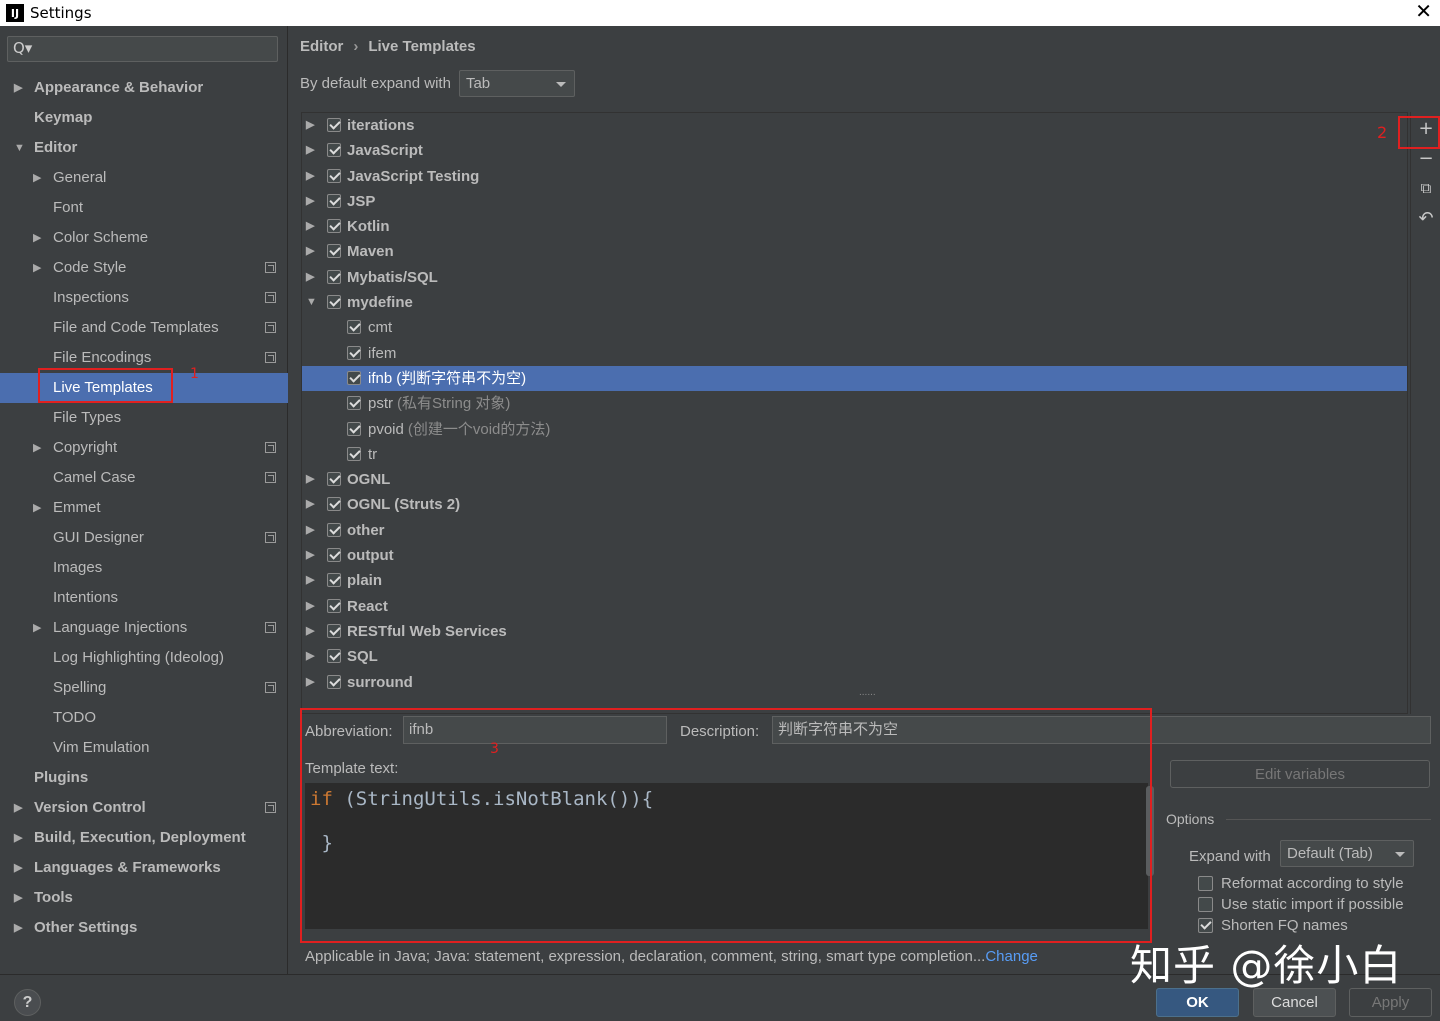 The image size is (1440, 1021). I want to click on sidebar-item: Intentions, so click(144, 598).